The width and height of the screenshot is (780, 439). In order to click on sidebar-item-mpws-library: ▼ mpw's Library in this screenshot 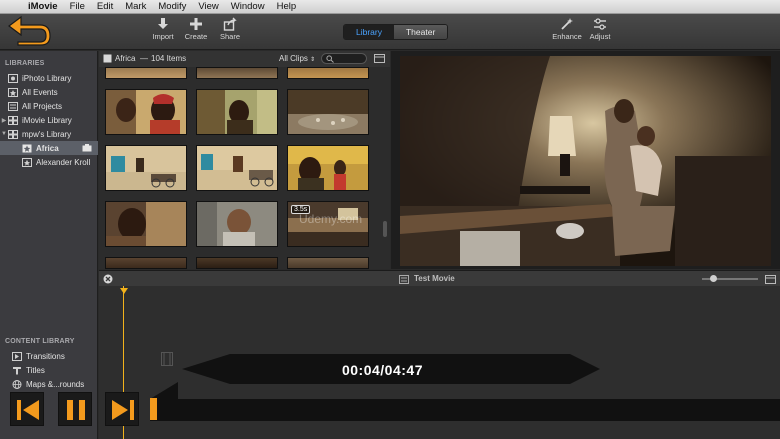, I will do `click(49, 134)`.